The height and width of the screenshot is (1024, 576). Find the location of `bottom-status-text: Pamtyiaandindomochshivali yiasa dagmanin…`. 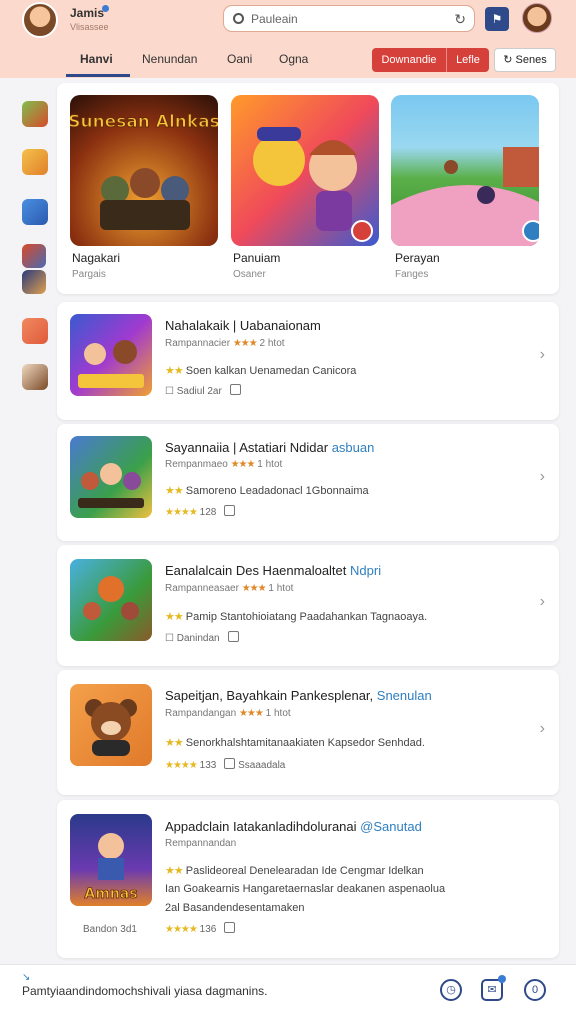

bottom-status-text: Pamtyiaandindomochshivali yiasa dagmanin… is located at coordinates (145, 991).